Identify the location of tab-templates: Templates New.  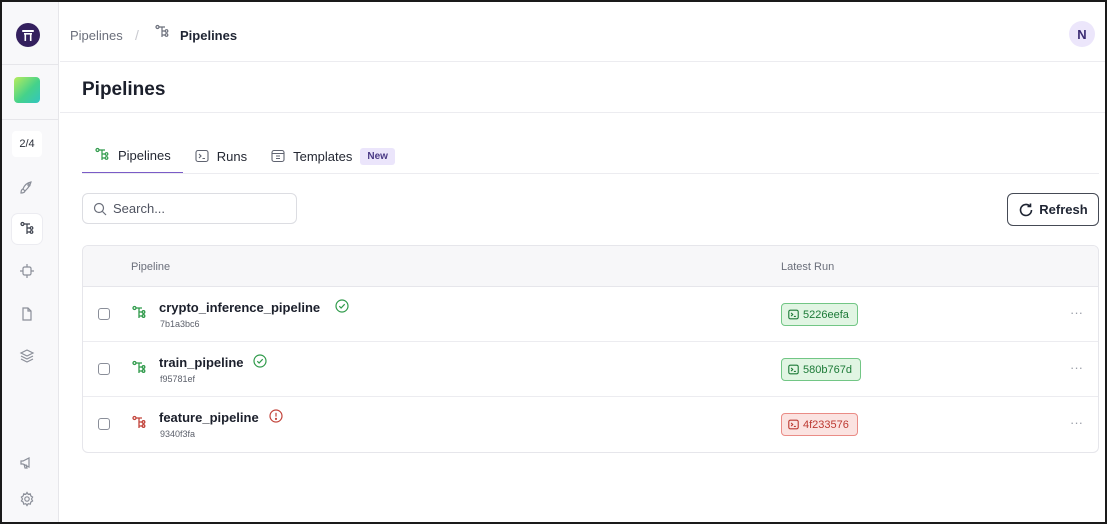
(333, 156).